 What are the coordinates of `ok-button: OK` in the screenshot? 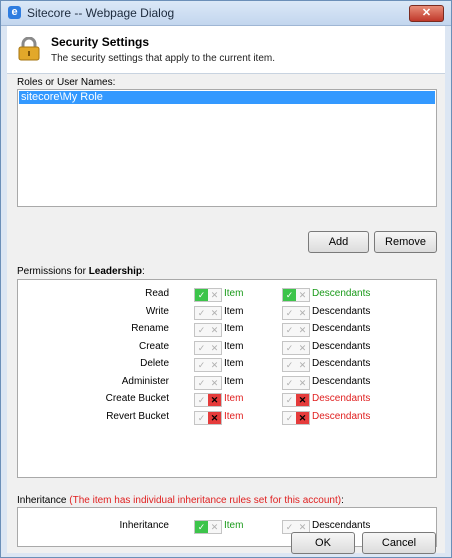 It's located at (323, 543).